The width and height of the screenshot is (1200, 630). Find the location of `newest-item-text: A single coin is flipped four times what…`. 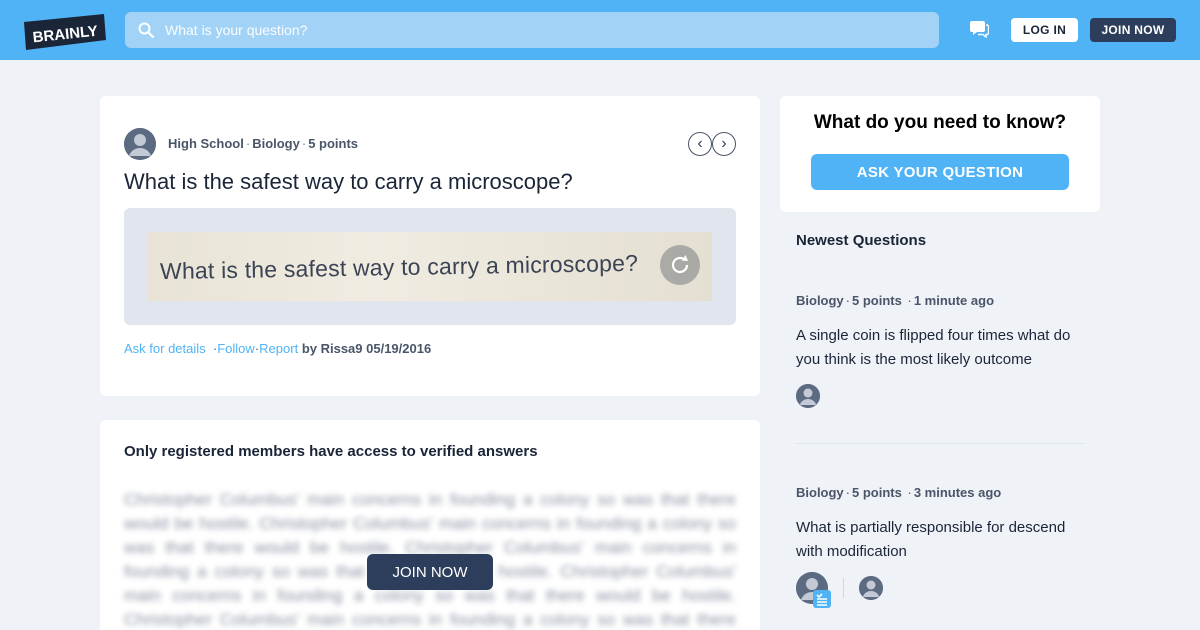

newest-item-text: A single coin is flipped four times what… is located at coordinates (941, 348).